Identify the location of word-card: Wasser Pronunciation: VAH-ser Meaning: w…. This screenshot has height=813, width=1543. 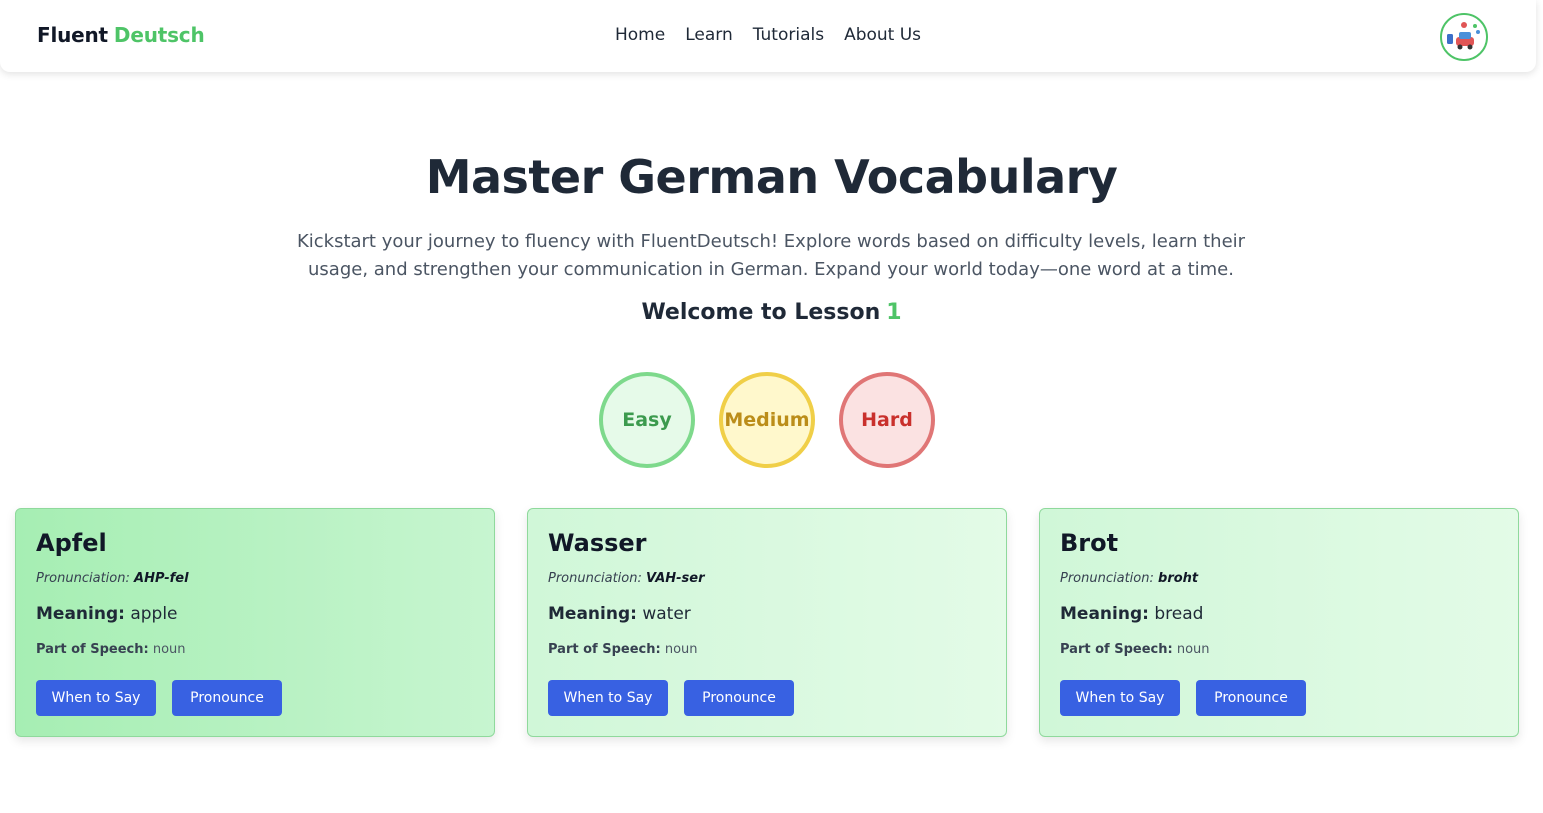
(767, 622).